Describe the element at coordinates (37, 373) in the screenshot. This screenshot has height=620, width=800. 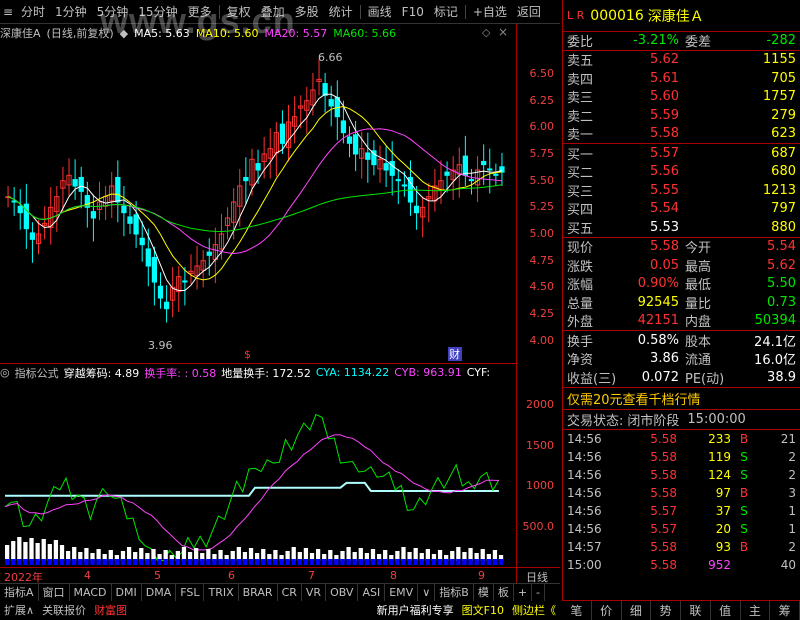
I see `indicator-name: 指标公式` at that location.